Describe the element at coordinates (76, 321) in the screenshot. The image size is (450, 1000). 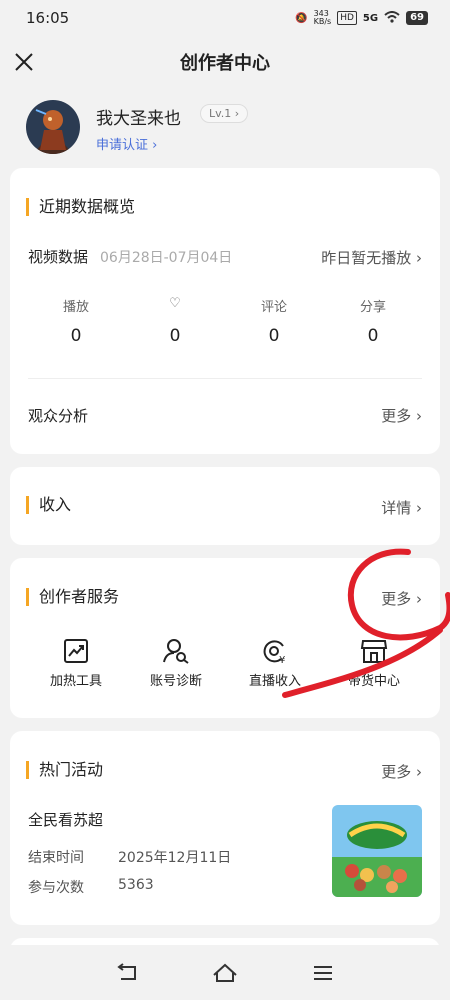
I see `stat-plays: 播放 0` at that location.